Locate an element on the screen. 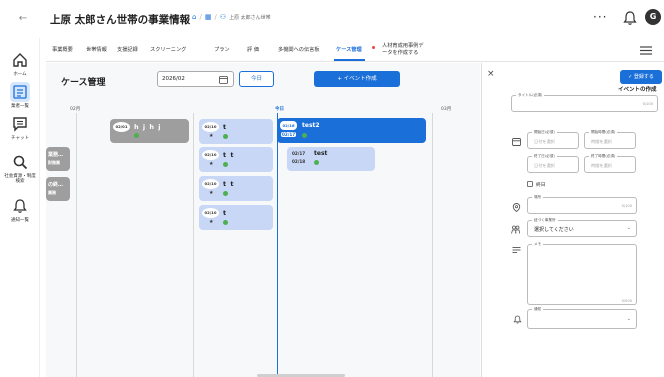  page-title: 上原 太郎さん世帯の事業情報 is located at coordinates (120, 20).